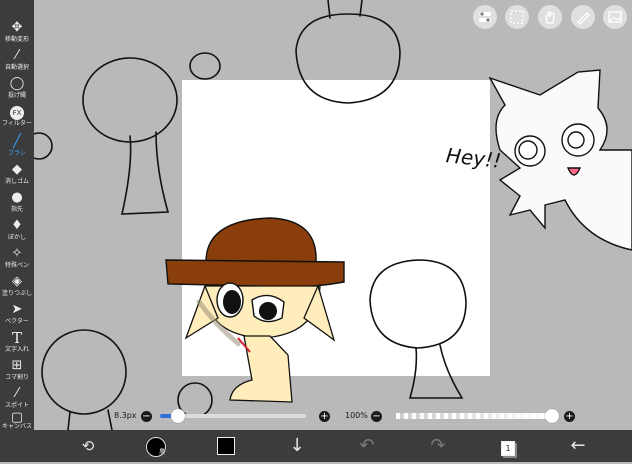  I want to click on blur-drop-icon: ♦, so click(17, 225).